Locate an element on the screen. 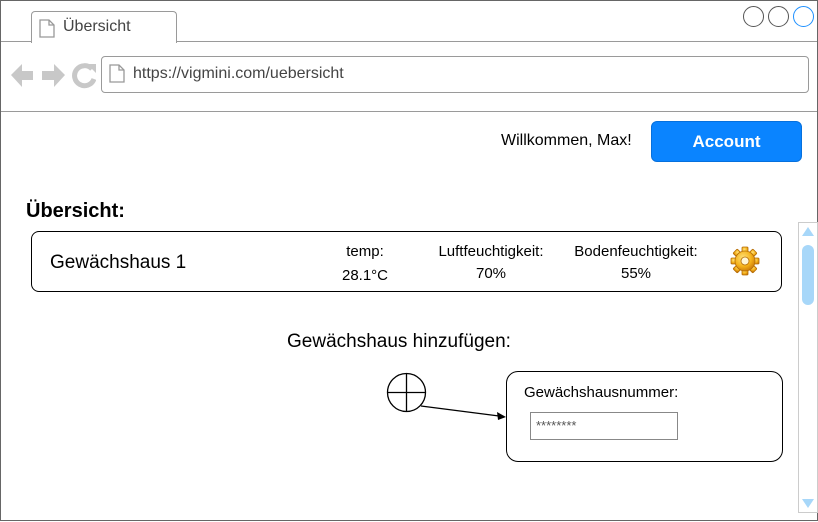  greenhouse-name: Gewächshaus 1 is located at coordinates (118, 262).